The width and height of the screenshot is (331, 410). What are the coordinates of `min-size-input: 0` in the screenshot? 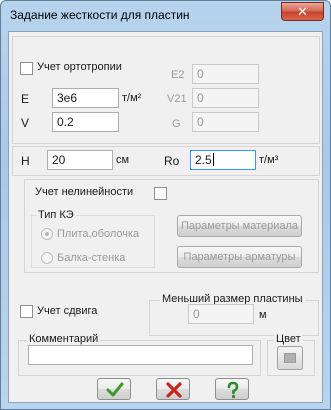 It's located at (221, 314).